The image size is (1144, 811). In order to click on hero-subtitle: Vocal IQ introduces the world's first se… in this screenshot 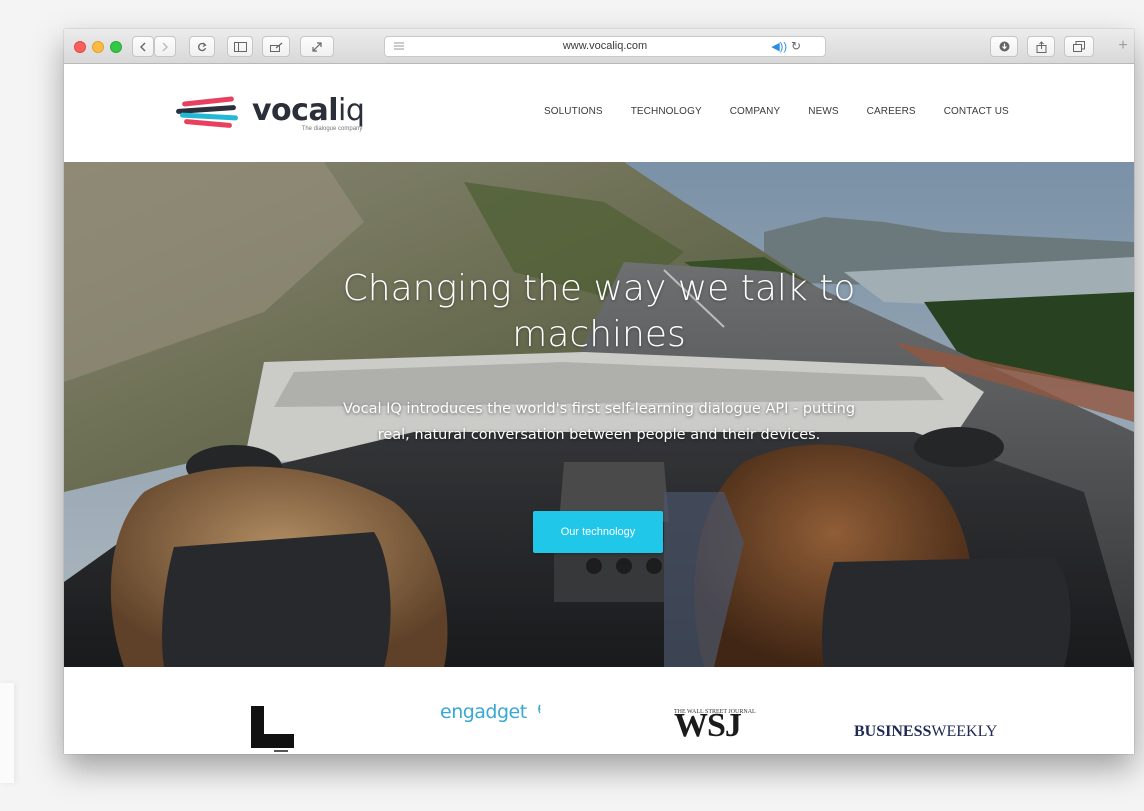, I will do `click(599, 422)`.